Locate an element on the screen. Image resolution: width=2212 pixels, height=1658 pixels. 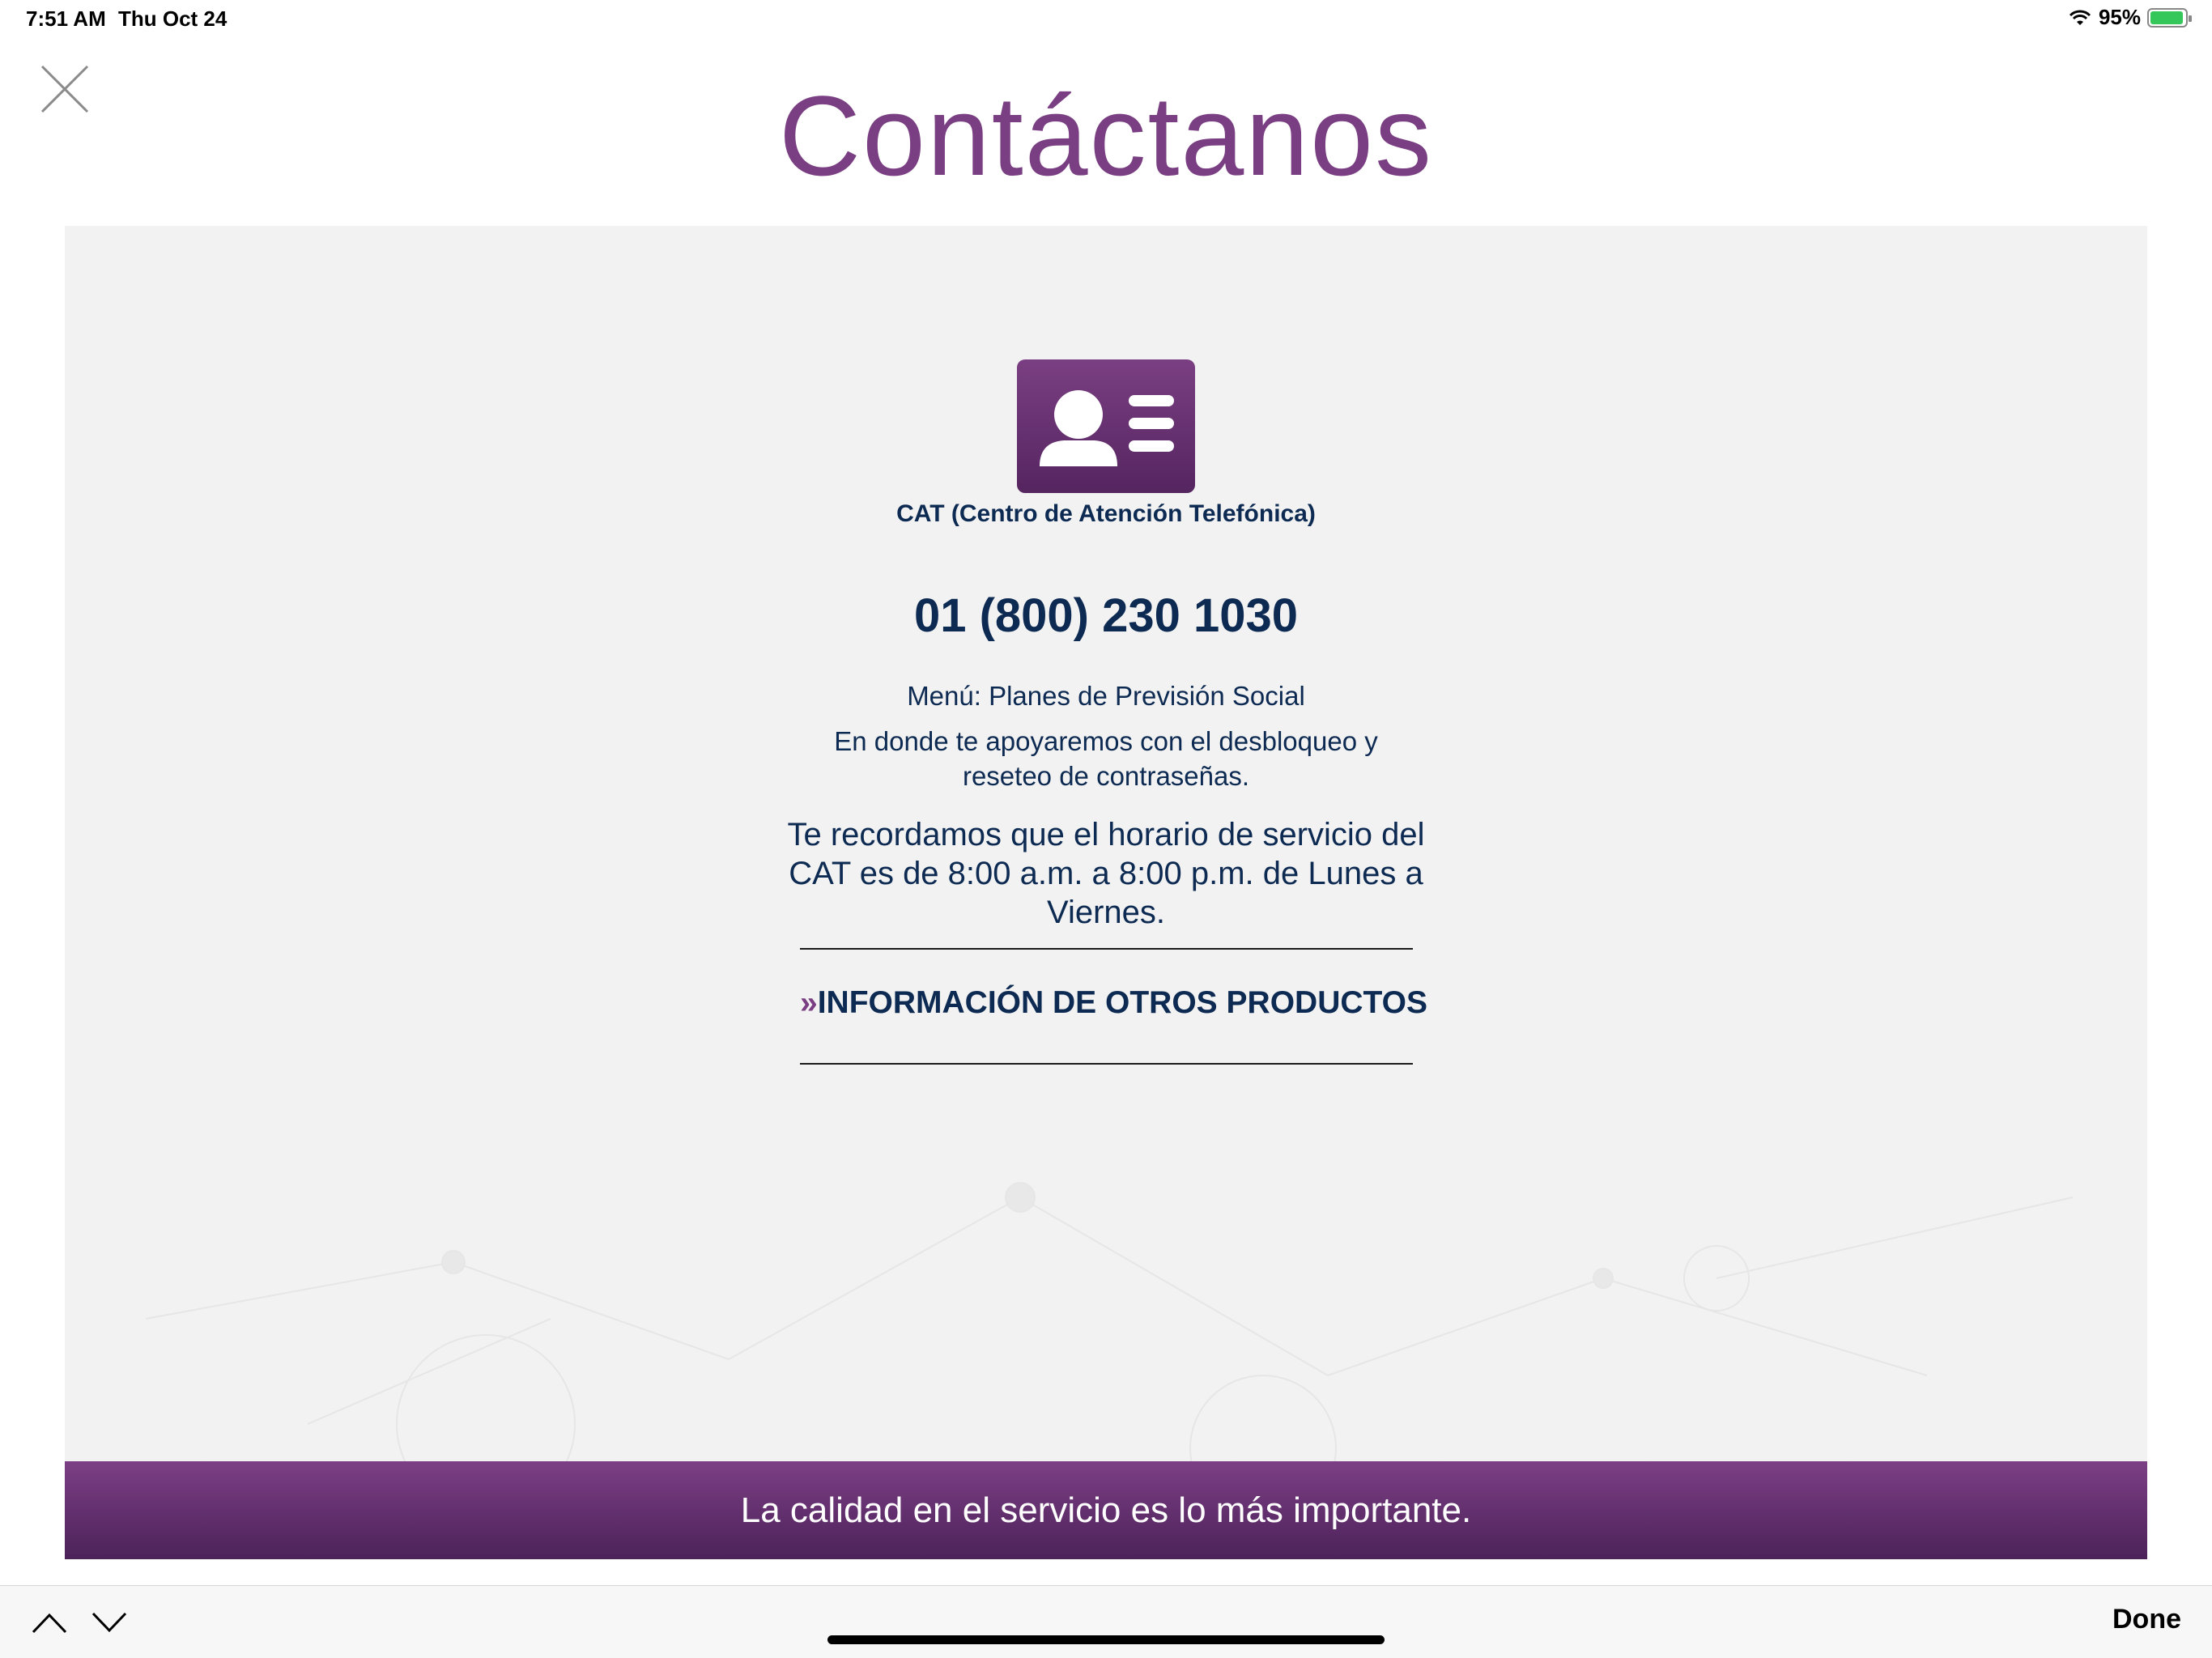
chevron-up-icon is located at coordinates (49, 1623).